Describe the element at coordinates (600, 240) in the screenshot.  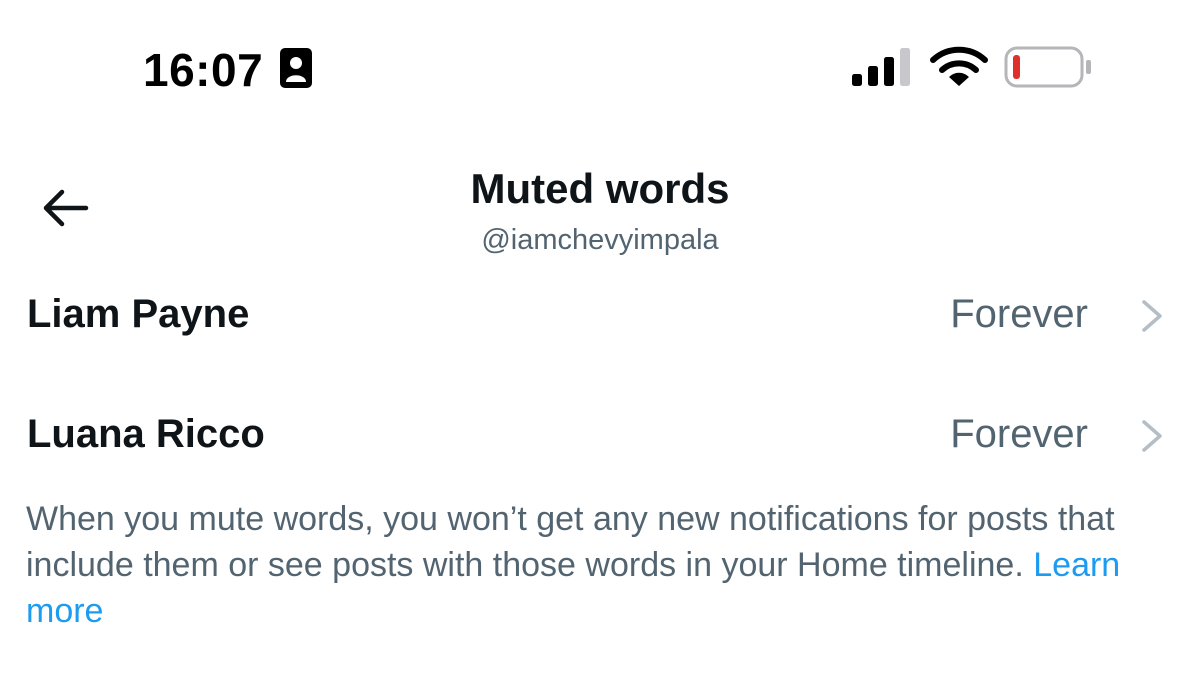
I see `account-handle: @iamchevyimpala` at that location.